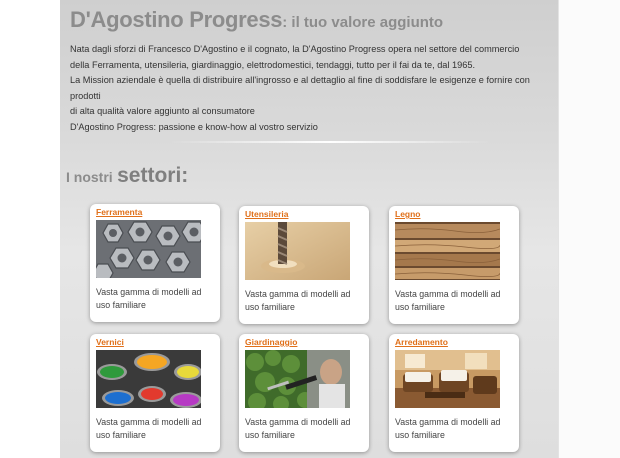 The height and width of the screenshot is (458, 620). I want to click on paint-cans-photo-icon, so click(148, 379).